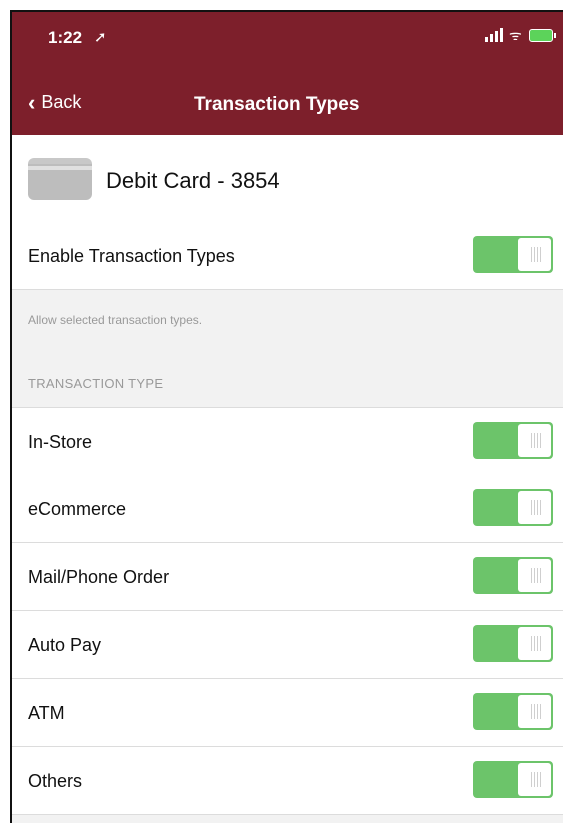 The image size is (563, 823). What do you see at coordinates (115, 320) in the screenshot?
I see `enable-description: Allow selected transaction types.` at bounding box center [115, 320].